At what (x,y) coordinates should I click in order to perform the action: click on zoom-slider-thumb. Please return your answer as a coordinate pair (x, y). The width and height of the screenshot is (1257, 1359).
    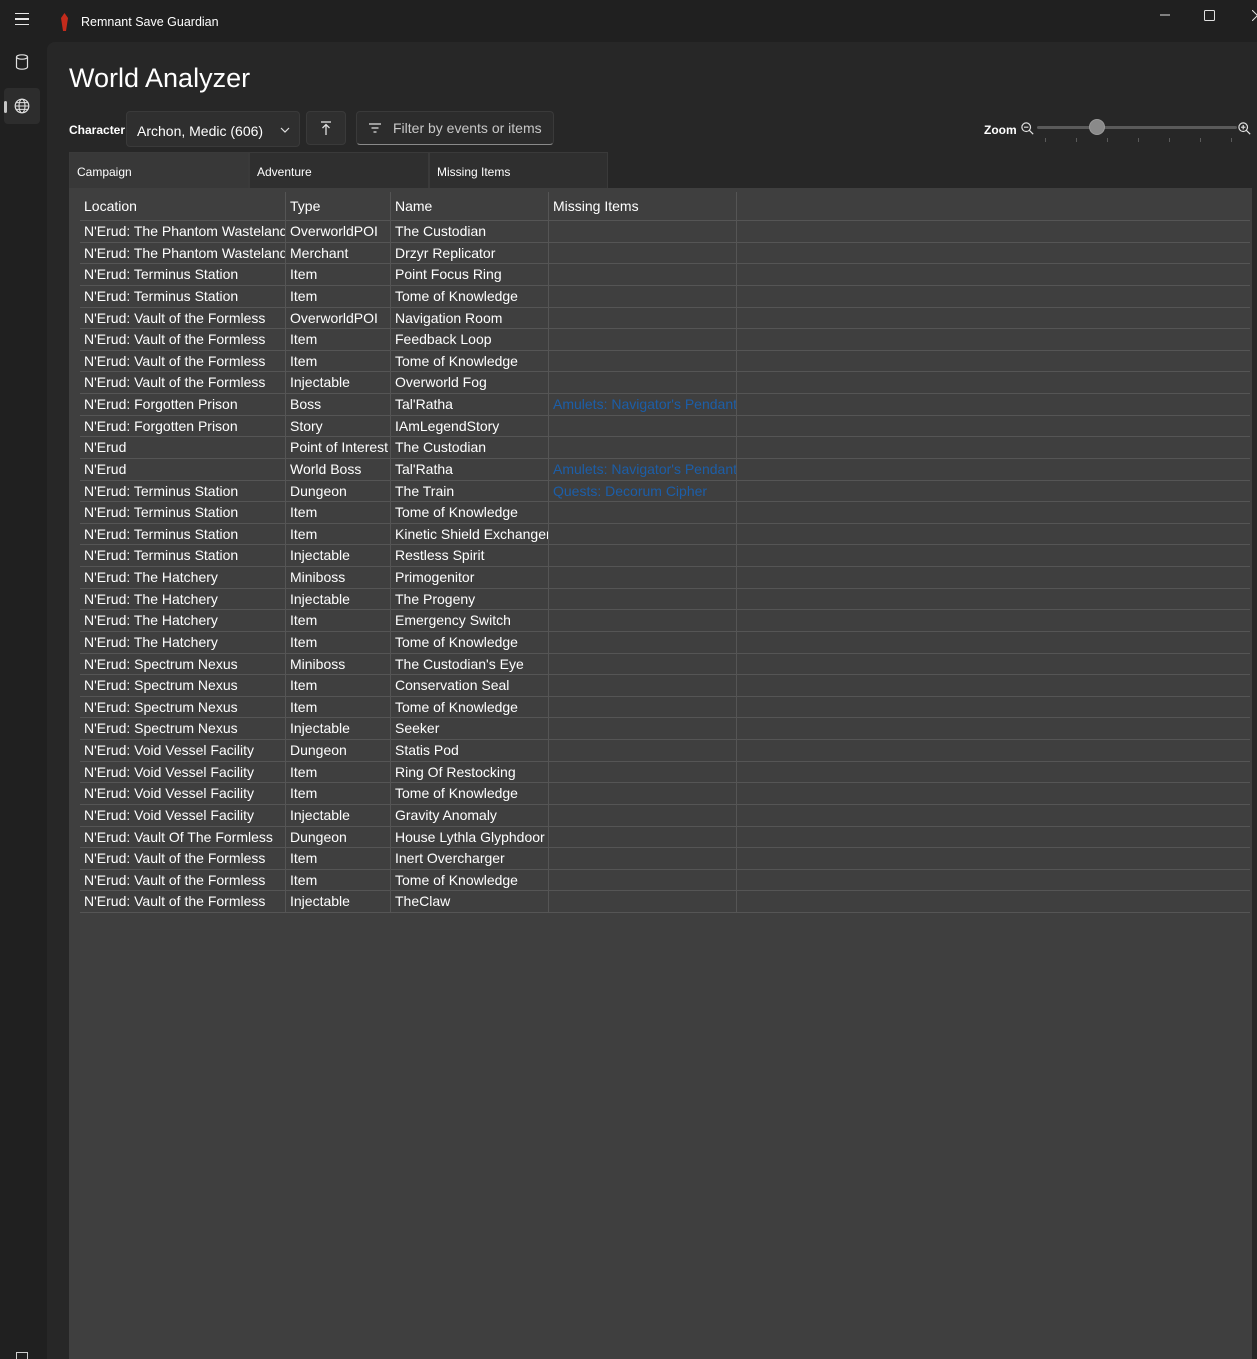
    Looking at the image, I should click on (1097, 127).